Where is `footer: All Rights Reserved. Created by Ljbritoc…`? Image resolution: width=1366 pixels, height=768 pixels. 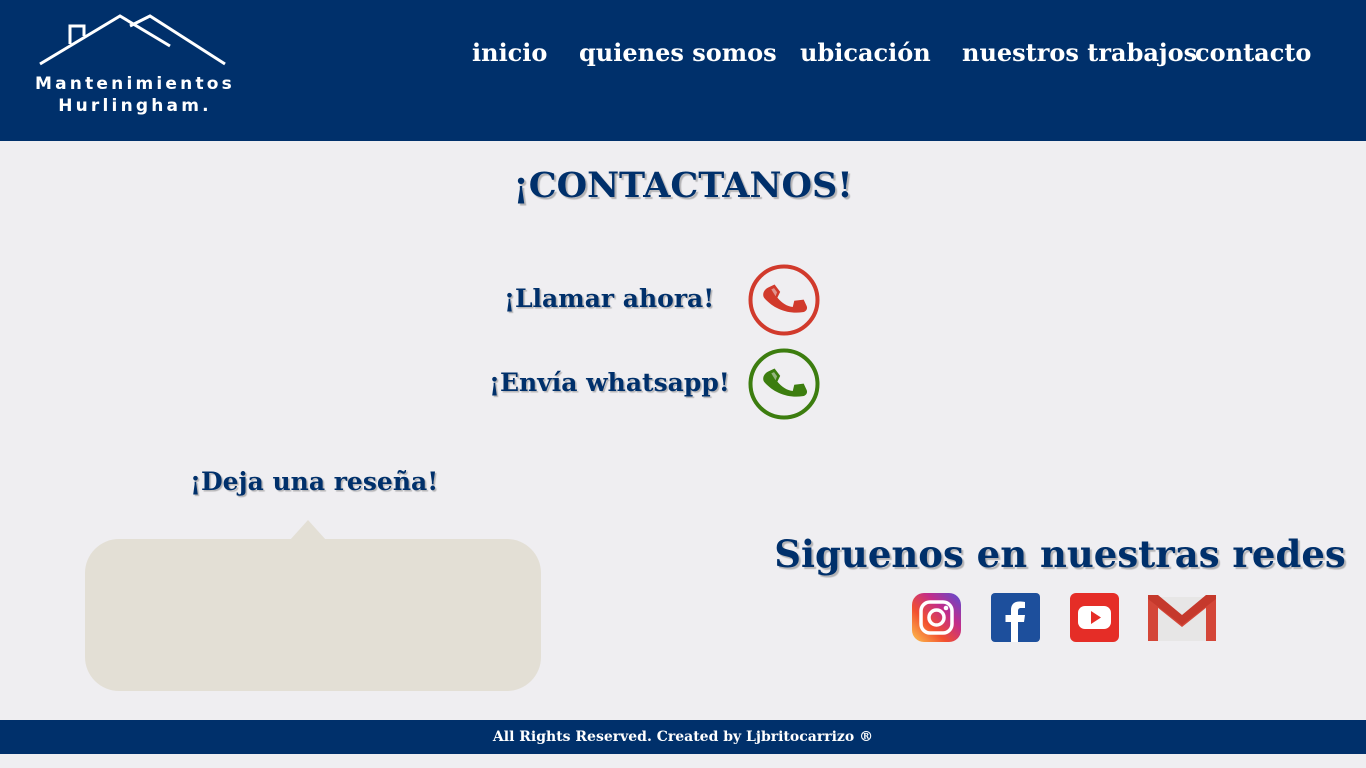
footer: All Rights Reserved. Created by Ljbritoc… is located at coordinates (683, 737).